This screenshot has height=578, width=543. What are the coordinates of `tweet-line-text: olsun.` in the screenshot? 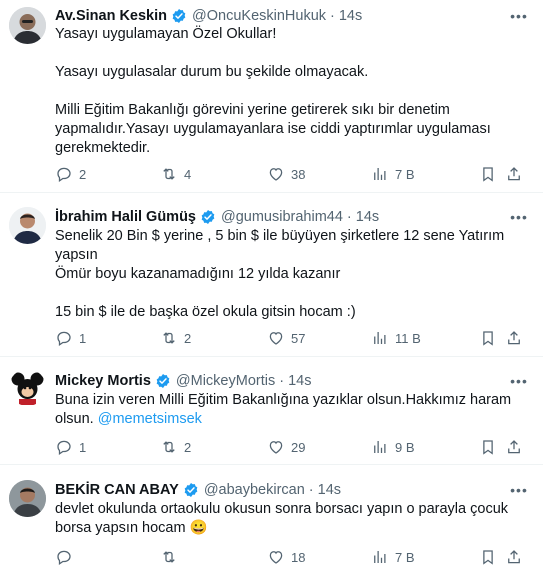 It's located at (76, 419).